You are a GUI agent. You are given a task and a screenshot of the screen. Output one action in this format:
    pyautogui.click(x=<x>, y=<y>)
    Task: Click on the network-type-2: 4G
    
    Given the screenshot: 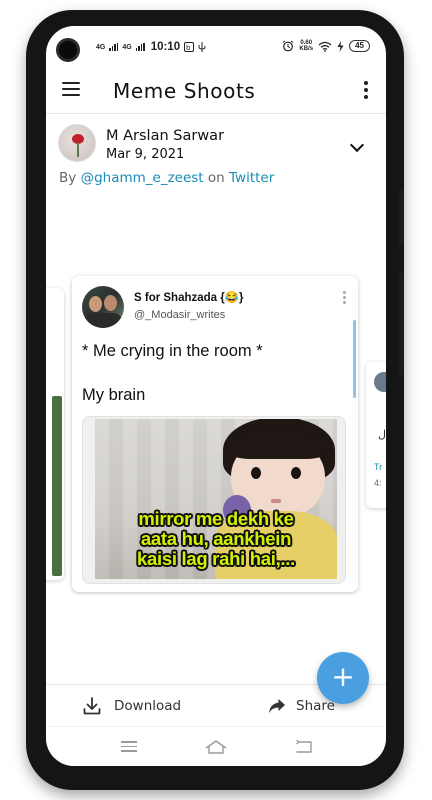 What is the action you would take?
    pyautogui.click(x=127, y=47)
    